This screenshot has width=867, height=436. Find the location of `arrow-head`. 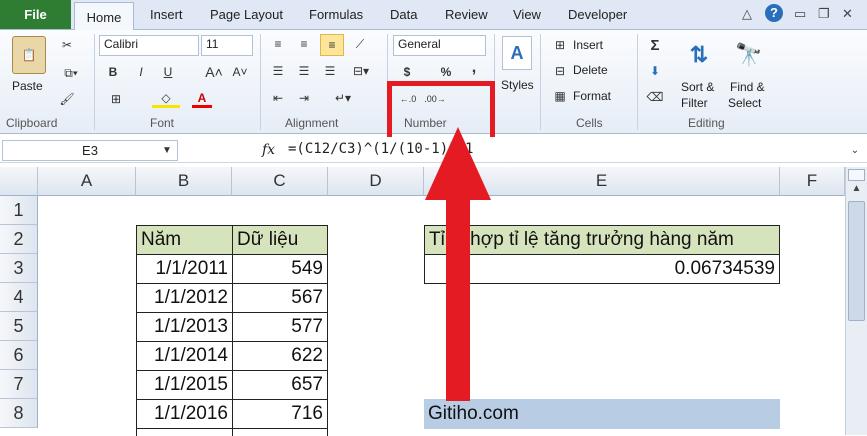

arrow-head is located at coordinates (458, 163).